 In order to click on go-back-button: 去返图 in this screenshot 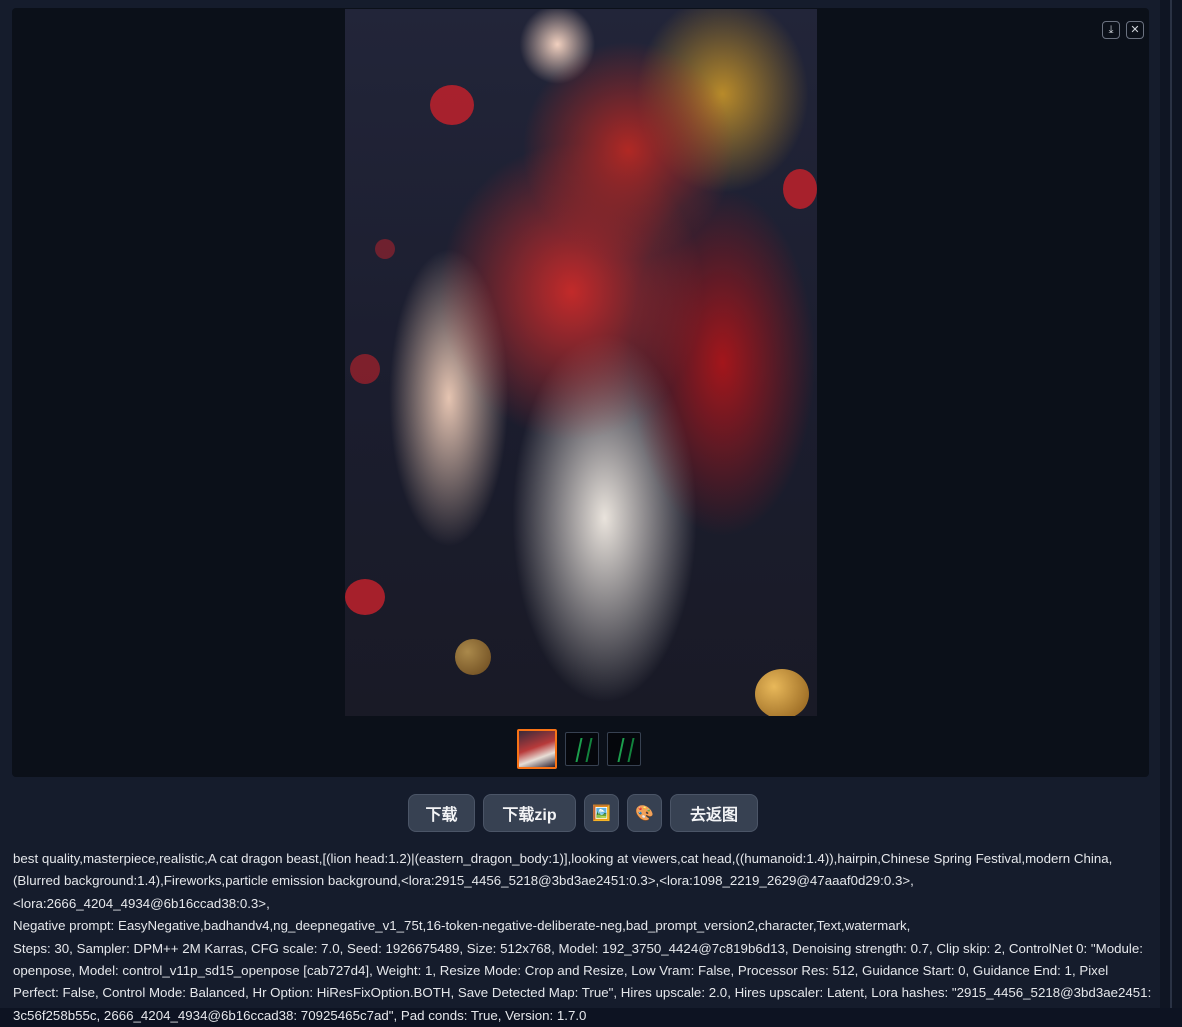, I will do `click(714, 813)`.